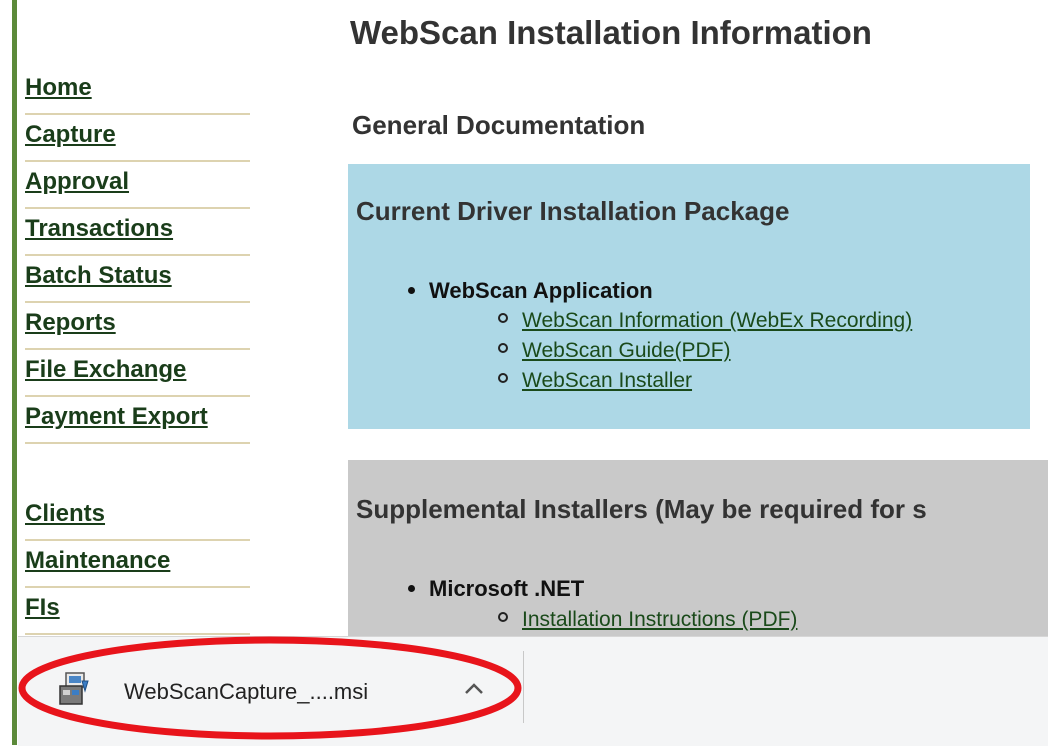  What do you see at coordinates (499, 125) in the screenshot?
I see `section-heading-general-documentation: General Documentation` at bounding box center [499, 125].